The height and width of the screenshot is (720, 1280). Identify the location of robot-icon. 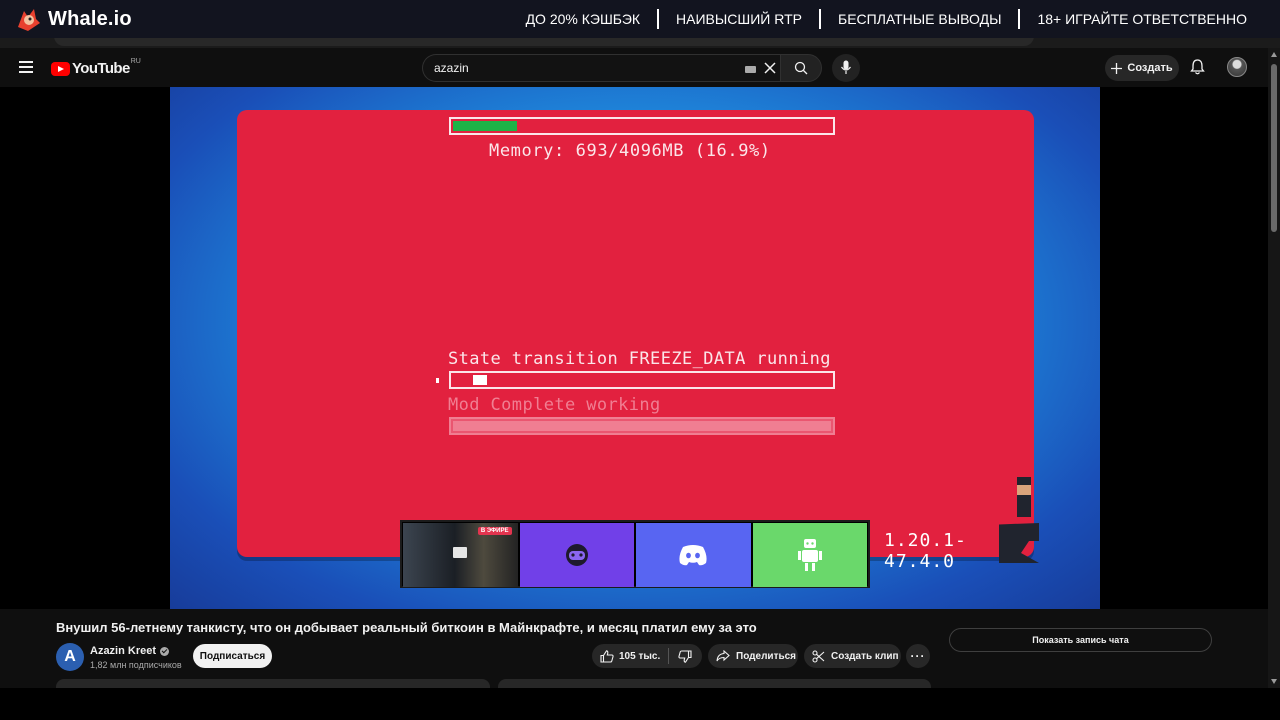
(809, 555).